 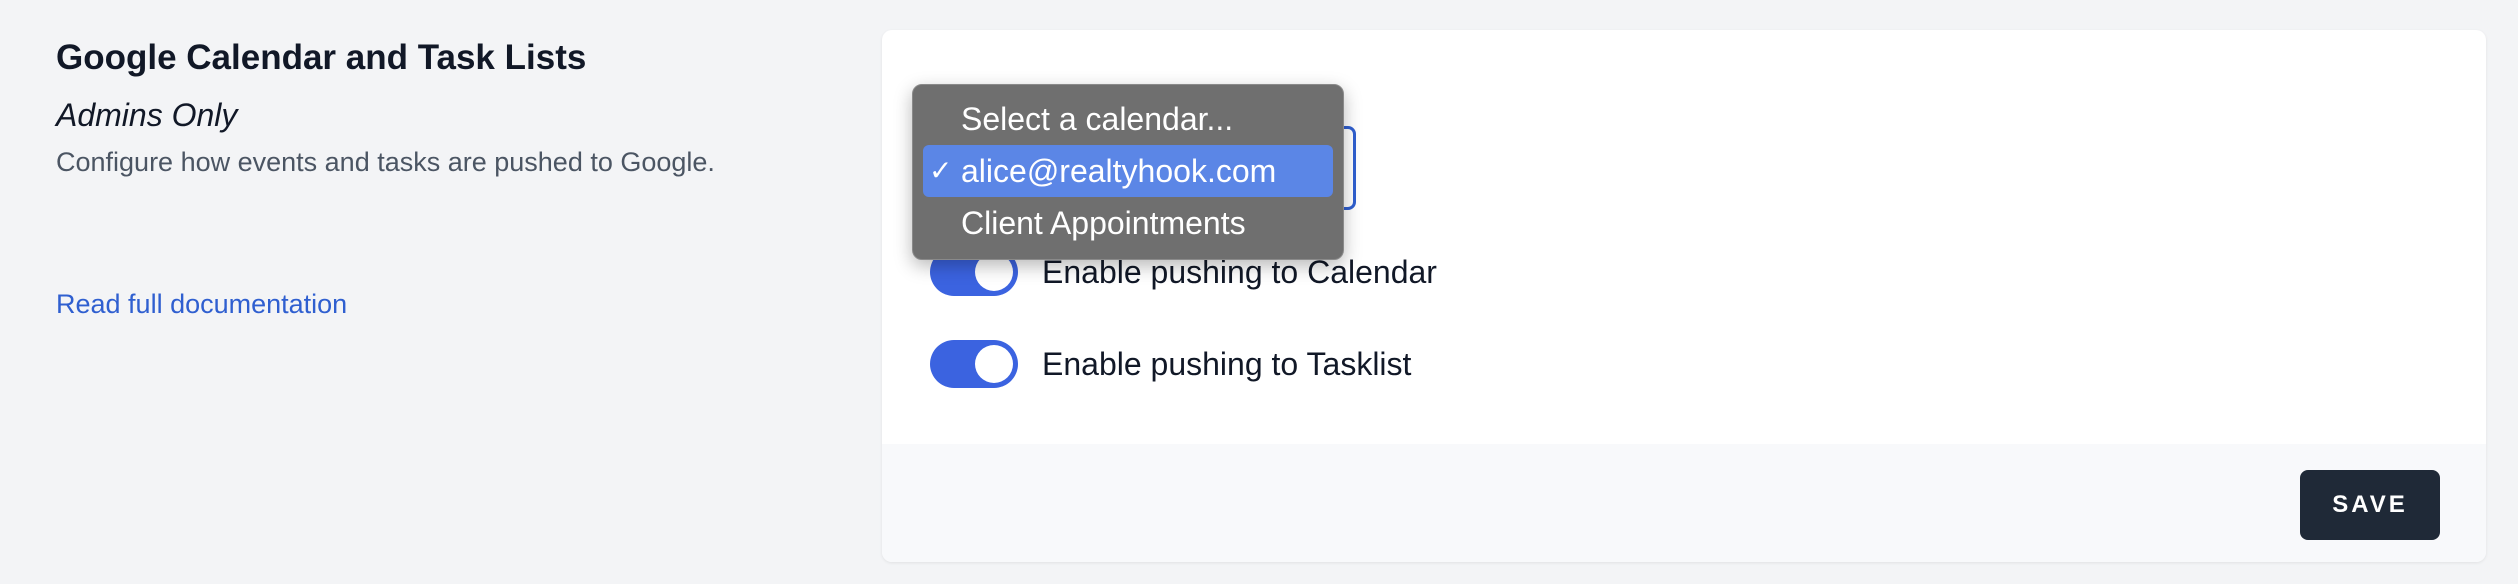 I want to click on dropdown-option-selected: ✓ alice@realtyhook.com, so click(x=1128, y=171).